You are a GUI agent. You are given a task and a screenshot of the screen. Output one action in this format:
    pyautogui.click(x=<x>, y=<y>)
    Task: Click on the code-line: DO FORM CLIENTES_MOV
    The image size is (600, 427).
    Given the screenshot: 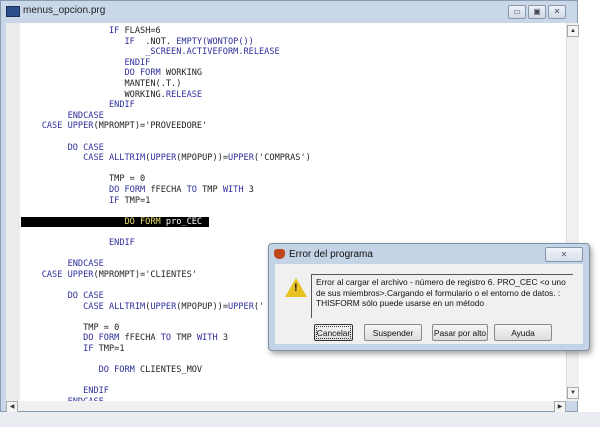 What is the action you would take?
    pyautogui.click(x=112, y=370)
    